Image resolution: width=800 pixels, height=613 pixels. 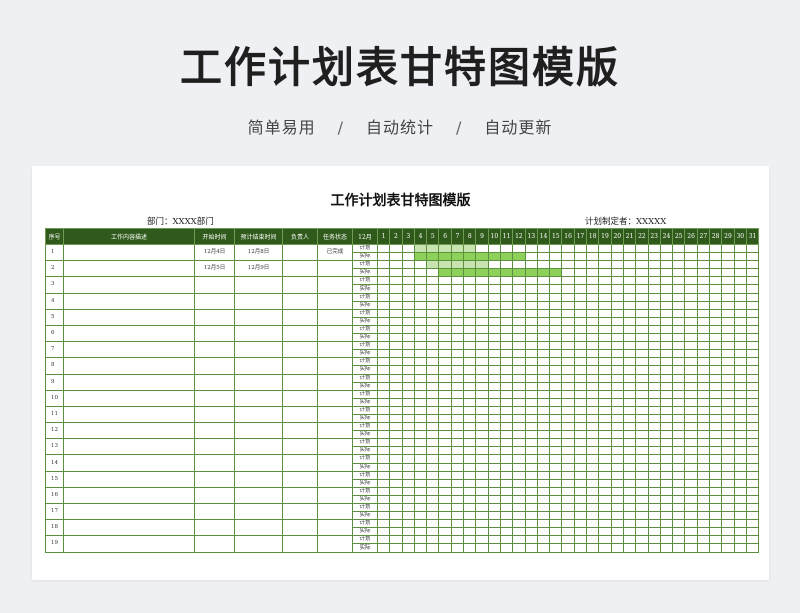 What do you see at coordinates (258, 544) in the screenshot?
I see `cell-end` at bounding box center [258, 544].